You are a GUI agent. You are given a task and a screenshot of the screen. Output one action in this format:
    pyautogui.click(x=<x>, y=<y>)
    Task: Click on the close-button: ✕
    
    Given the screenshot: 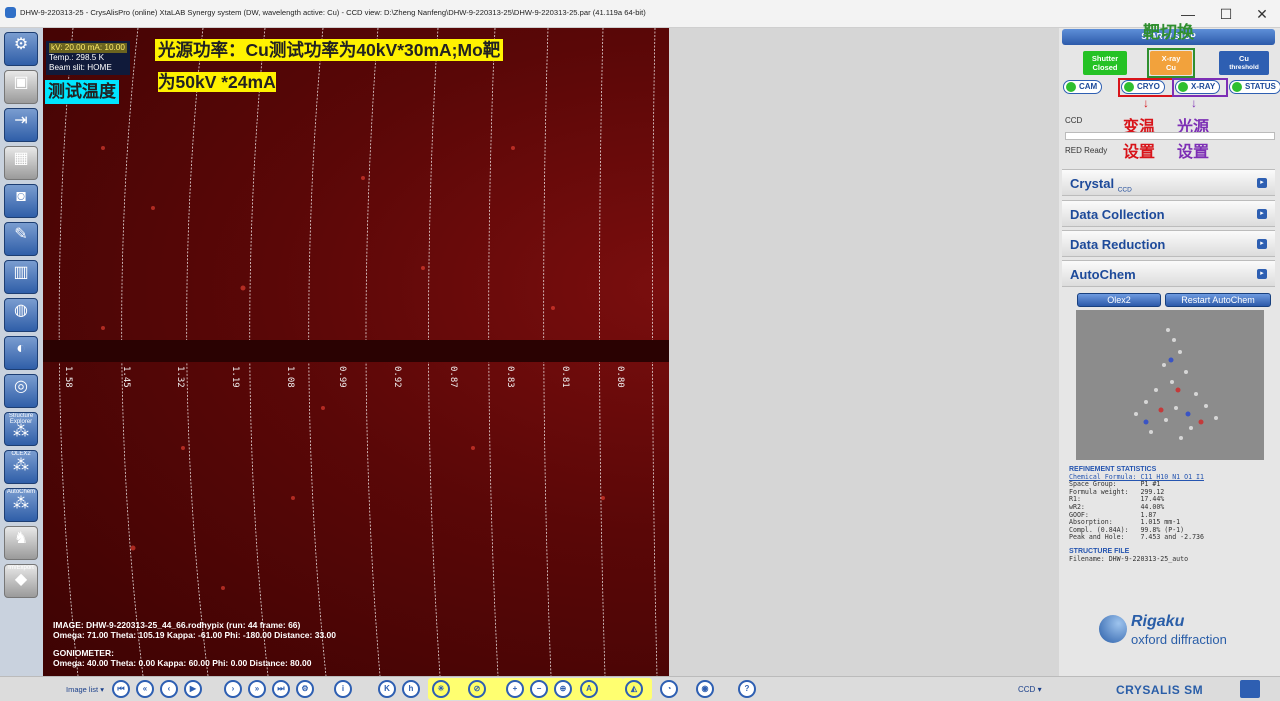 What is the action you would take?
    pyautogui.click(x=1262, y=14)
    